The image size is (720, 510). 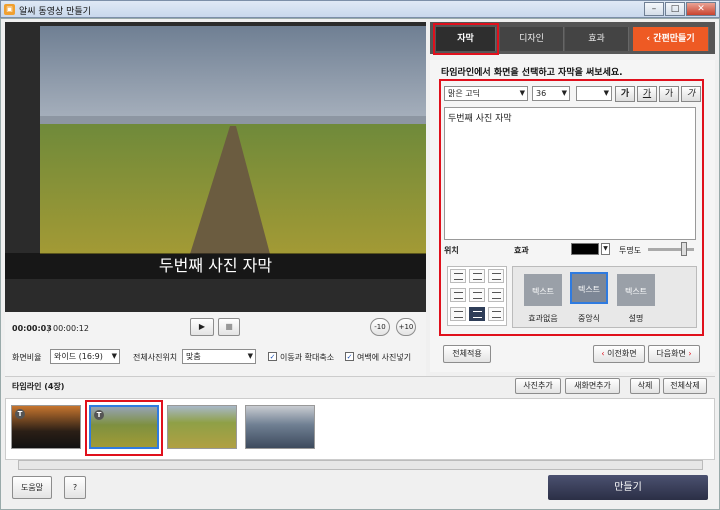 I want to click on opacity-slider, so click(x=671, y=249).